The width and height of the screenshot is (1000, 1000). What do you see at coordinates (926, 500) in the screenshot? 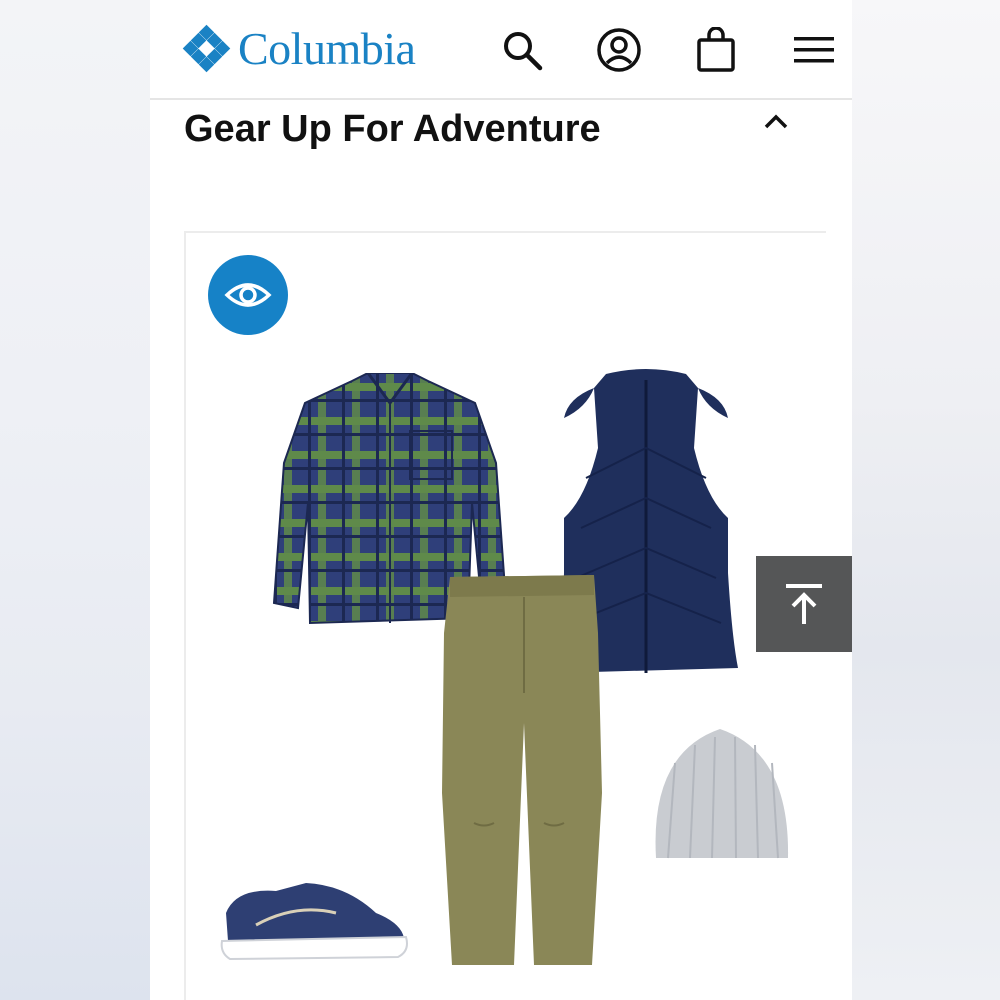
I see `background-right` at bounding box center [926, 500].